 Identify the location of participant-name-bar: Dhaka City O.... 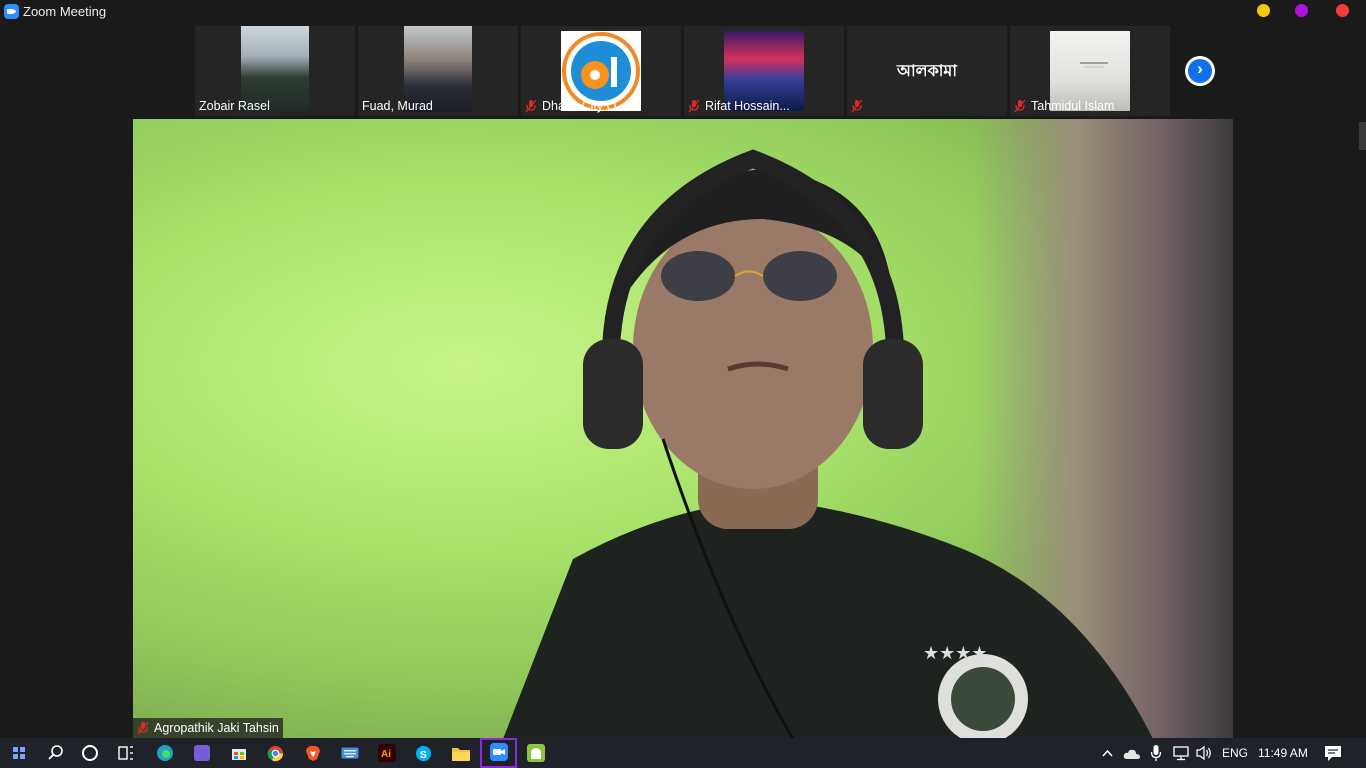
(576, 106).